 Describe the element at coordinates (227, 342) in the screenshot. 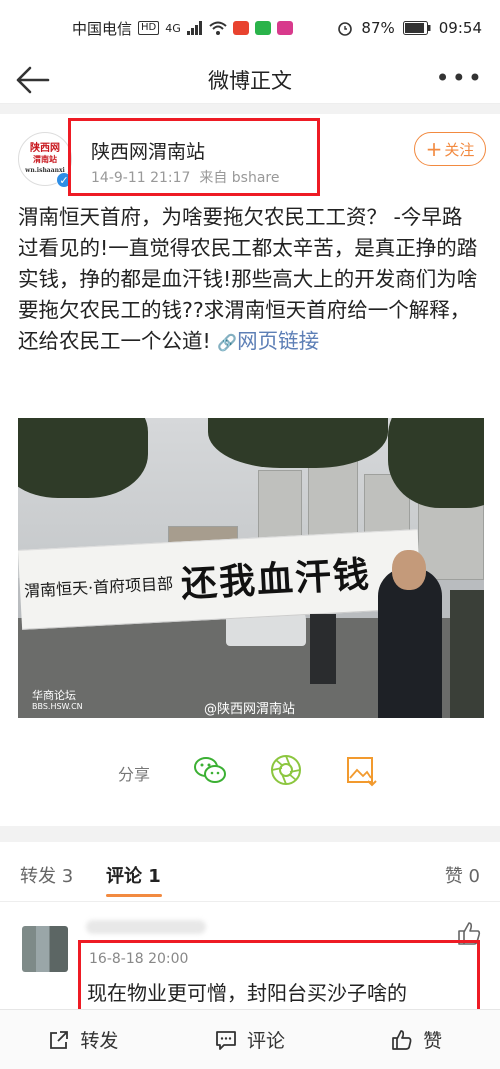

I see `link-icon: 🔗` at that location.